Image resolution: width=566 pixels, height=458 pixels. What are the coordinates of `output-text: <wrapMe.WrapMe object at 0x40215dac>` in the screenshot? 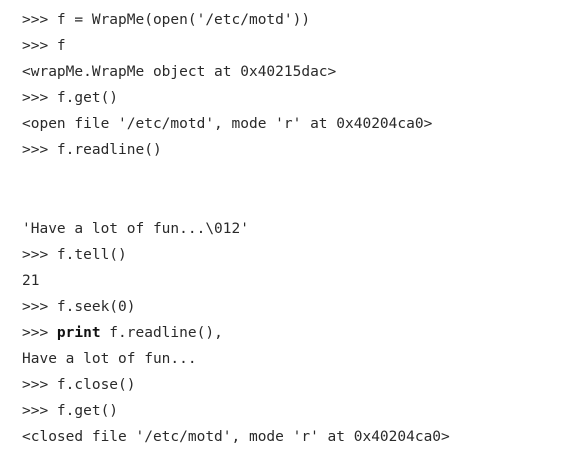 It's located at (179, 72).